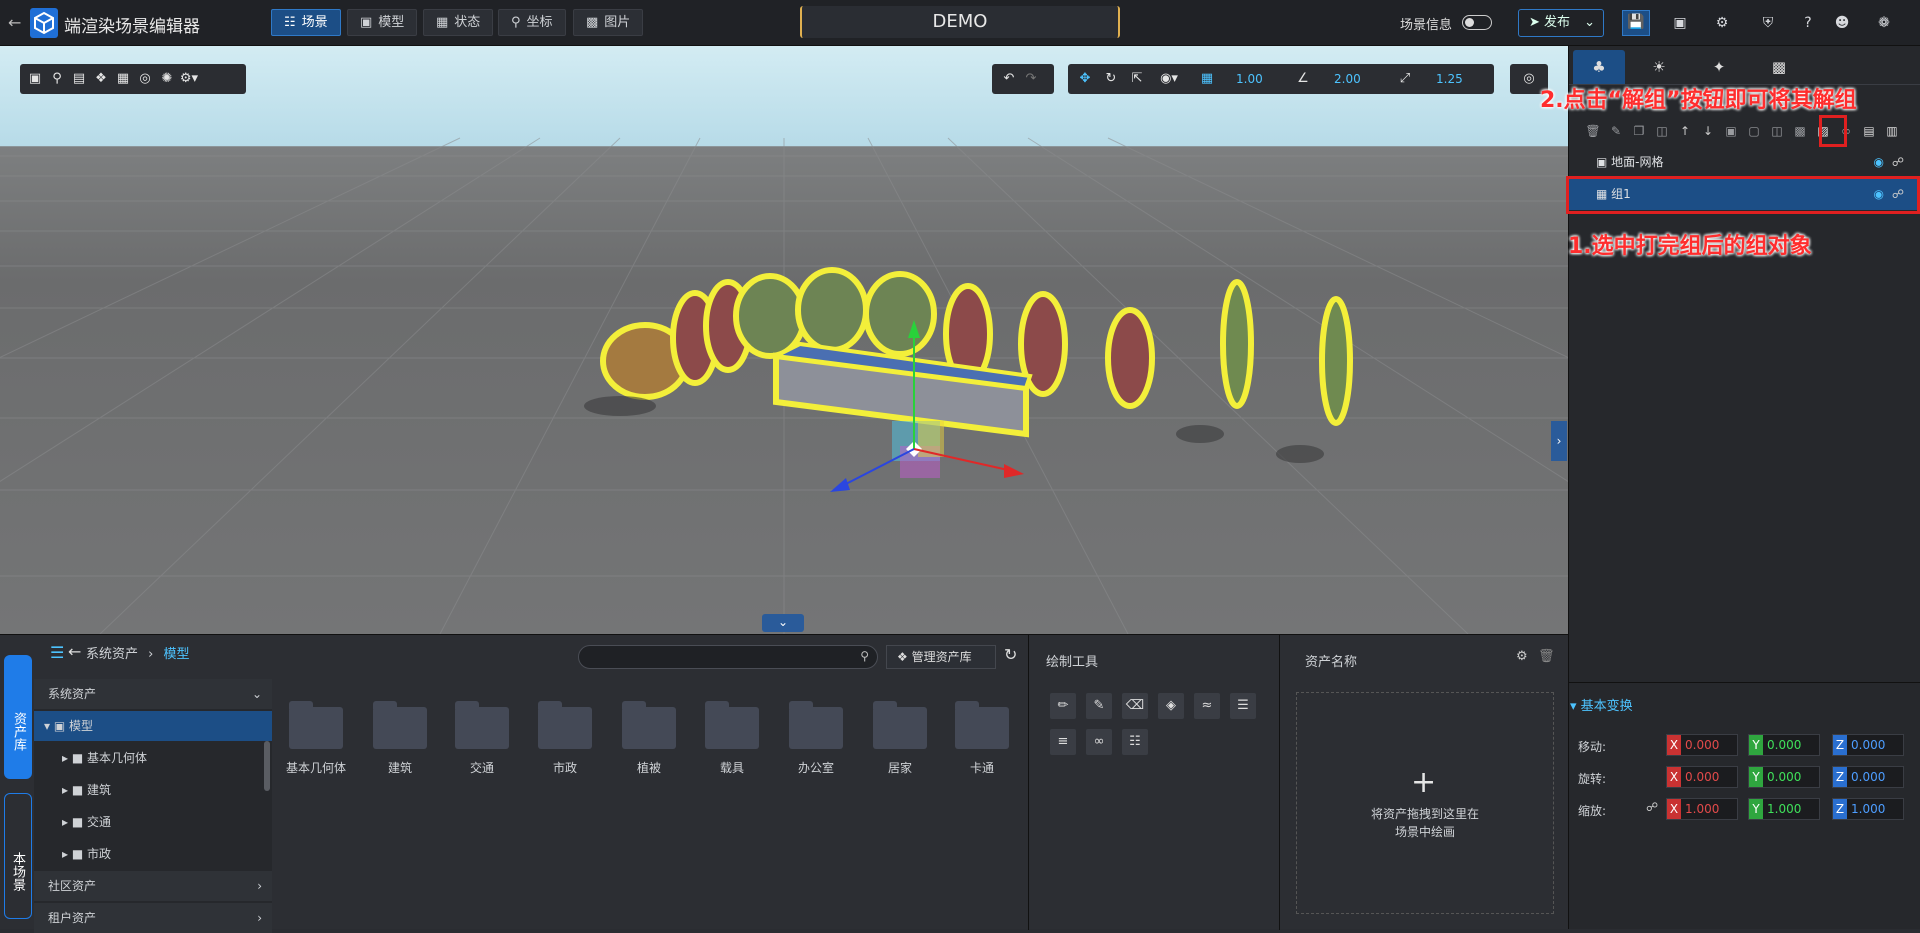 The image size is (1920, 933). I want to click on tab-image: ▩ 图片, so click(608, 22).